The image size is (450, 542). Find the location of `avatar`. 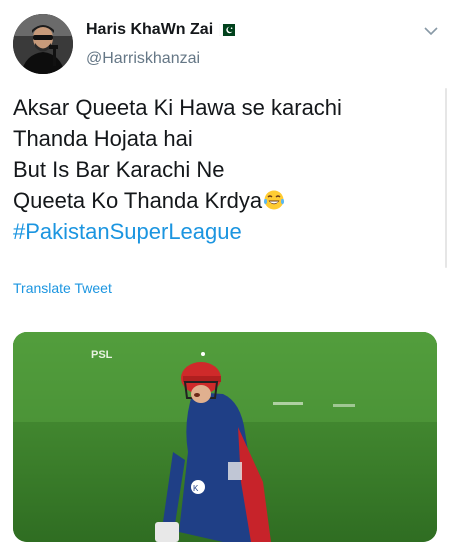

avatar is located at coordinates (43, 44).